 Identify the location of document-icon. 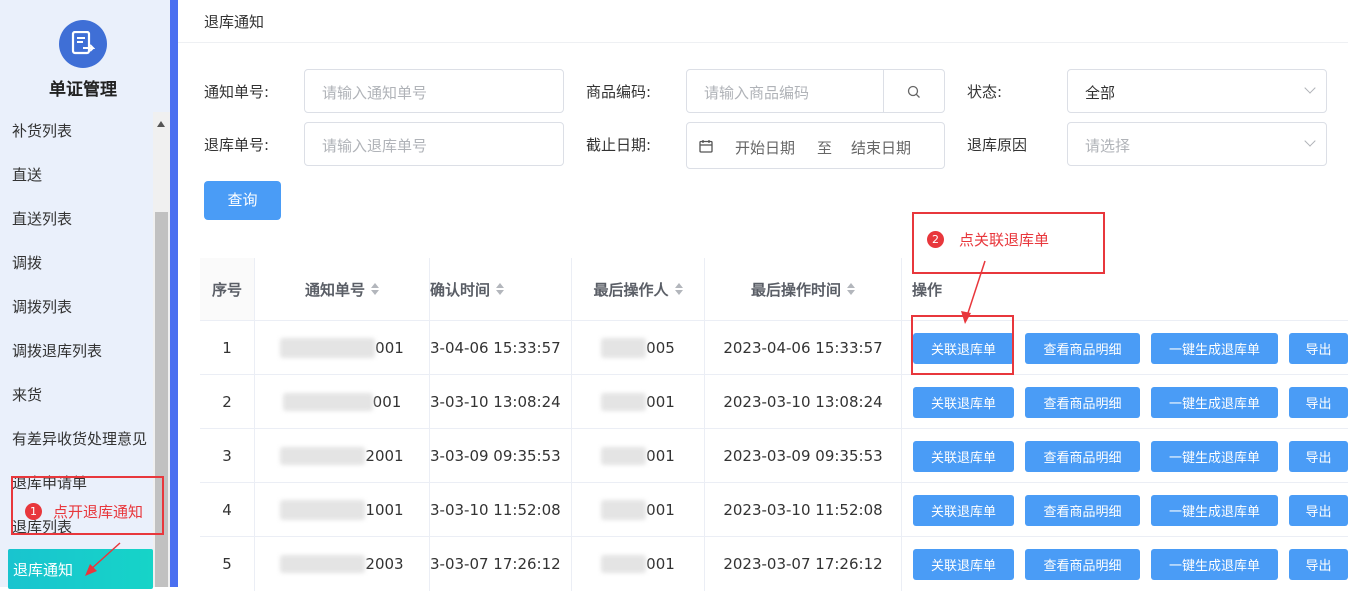
(83, 44).